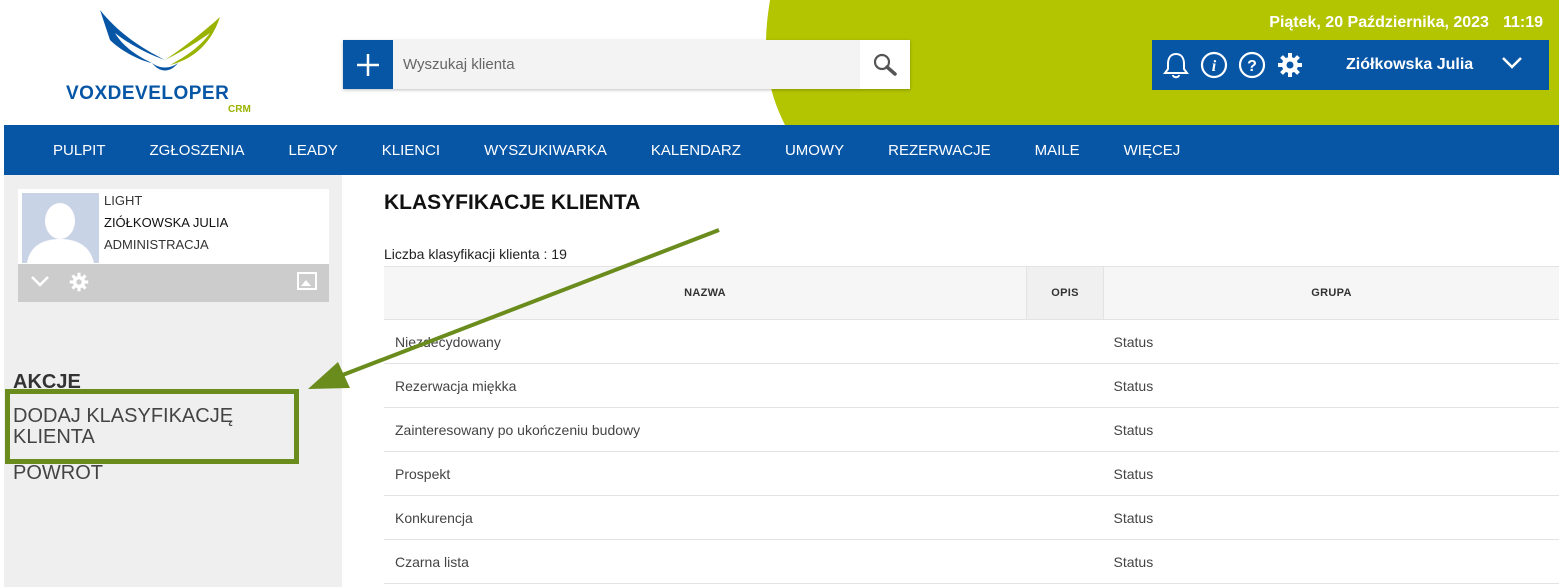  I want to click on profile-role: ADMINISTRACJA, so click(156, 244).